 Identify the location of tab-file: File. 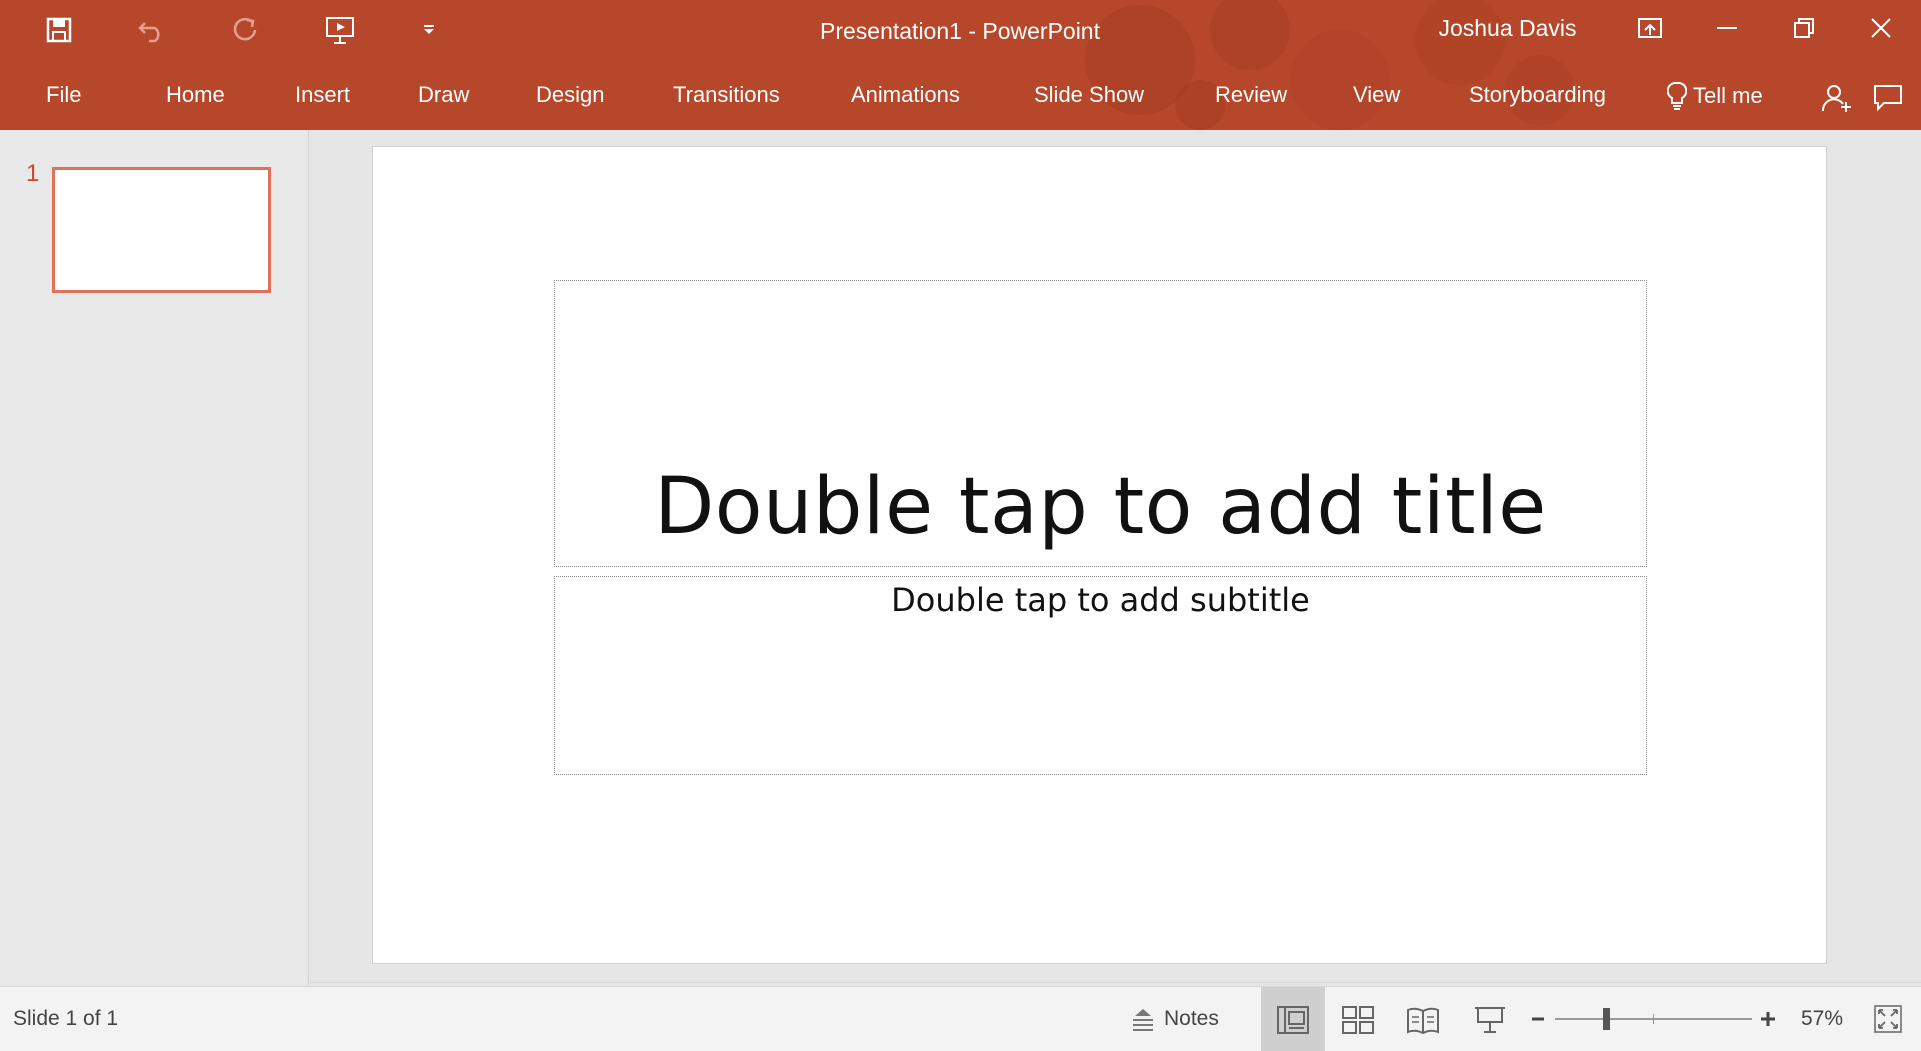
(63, 96).